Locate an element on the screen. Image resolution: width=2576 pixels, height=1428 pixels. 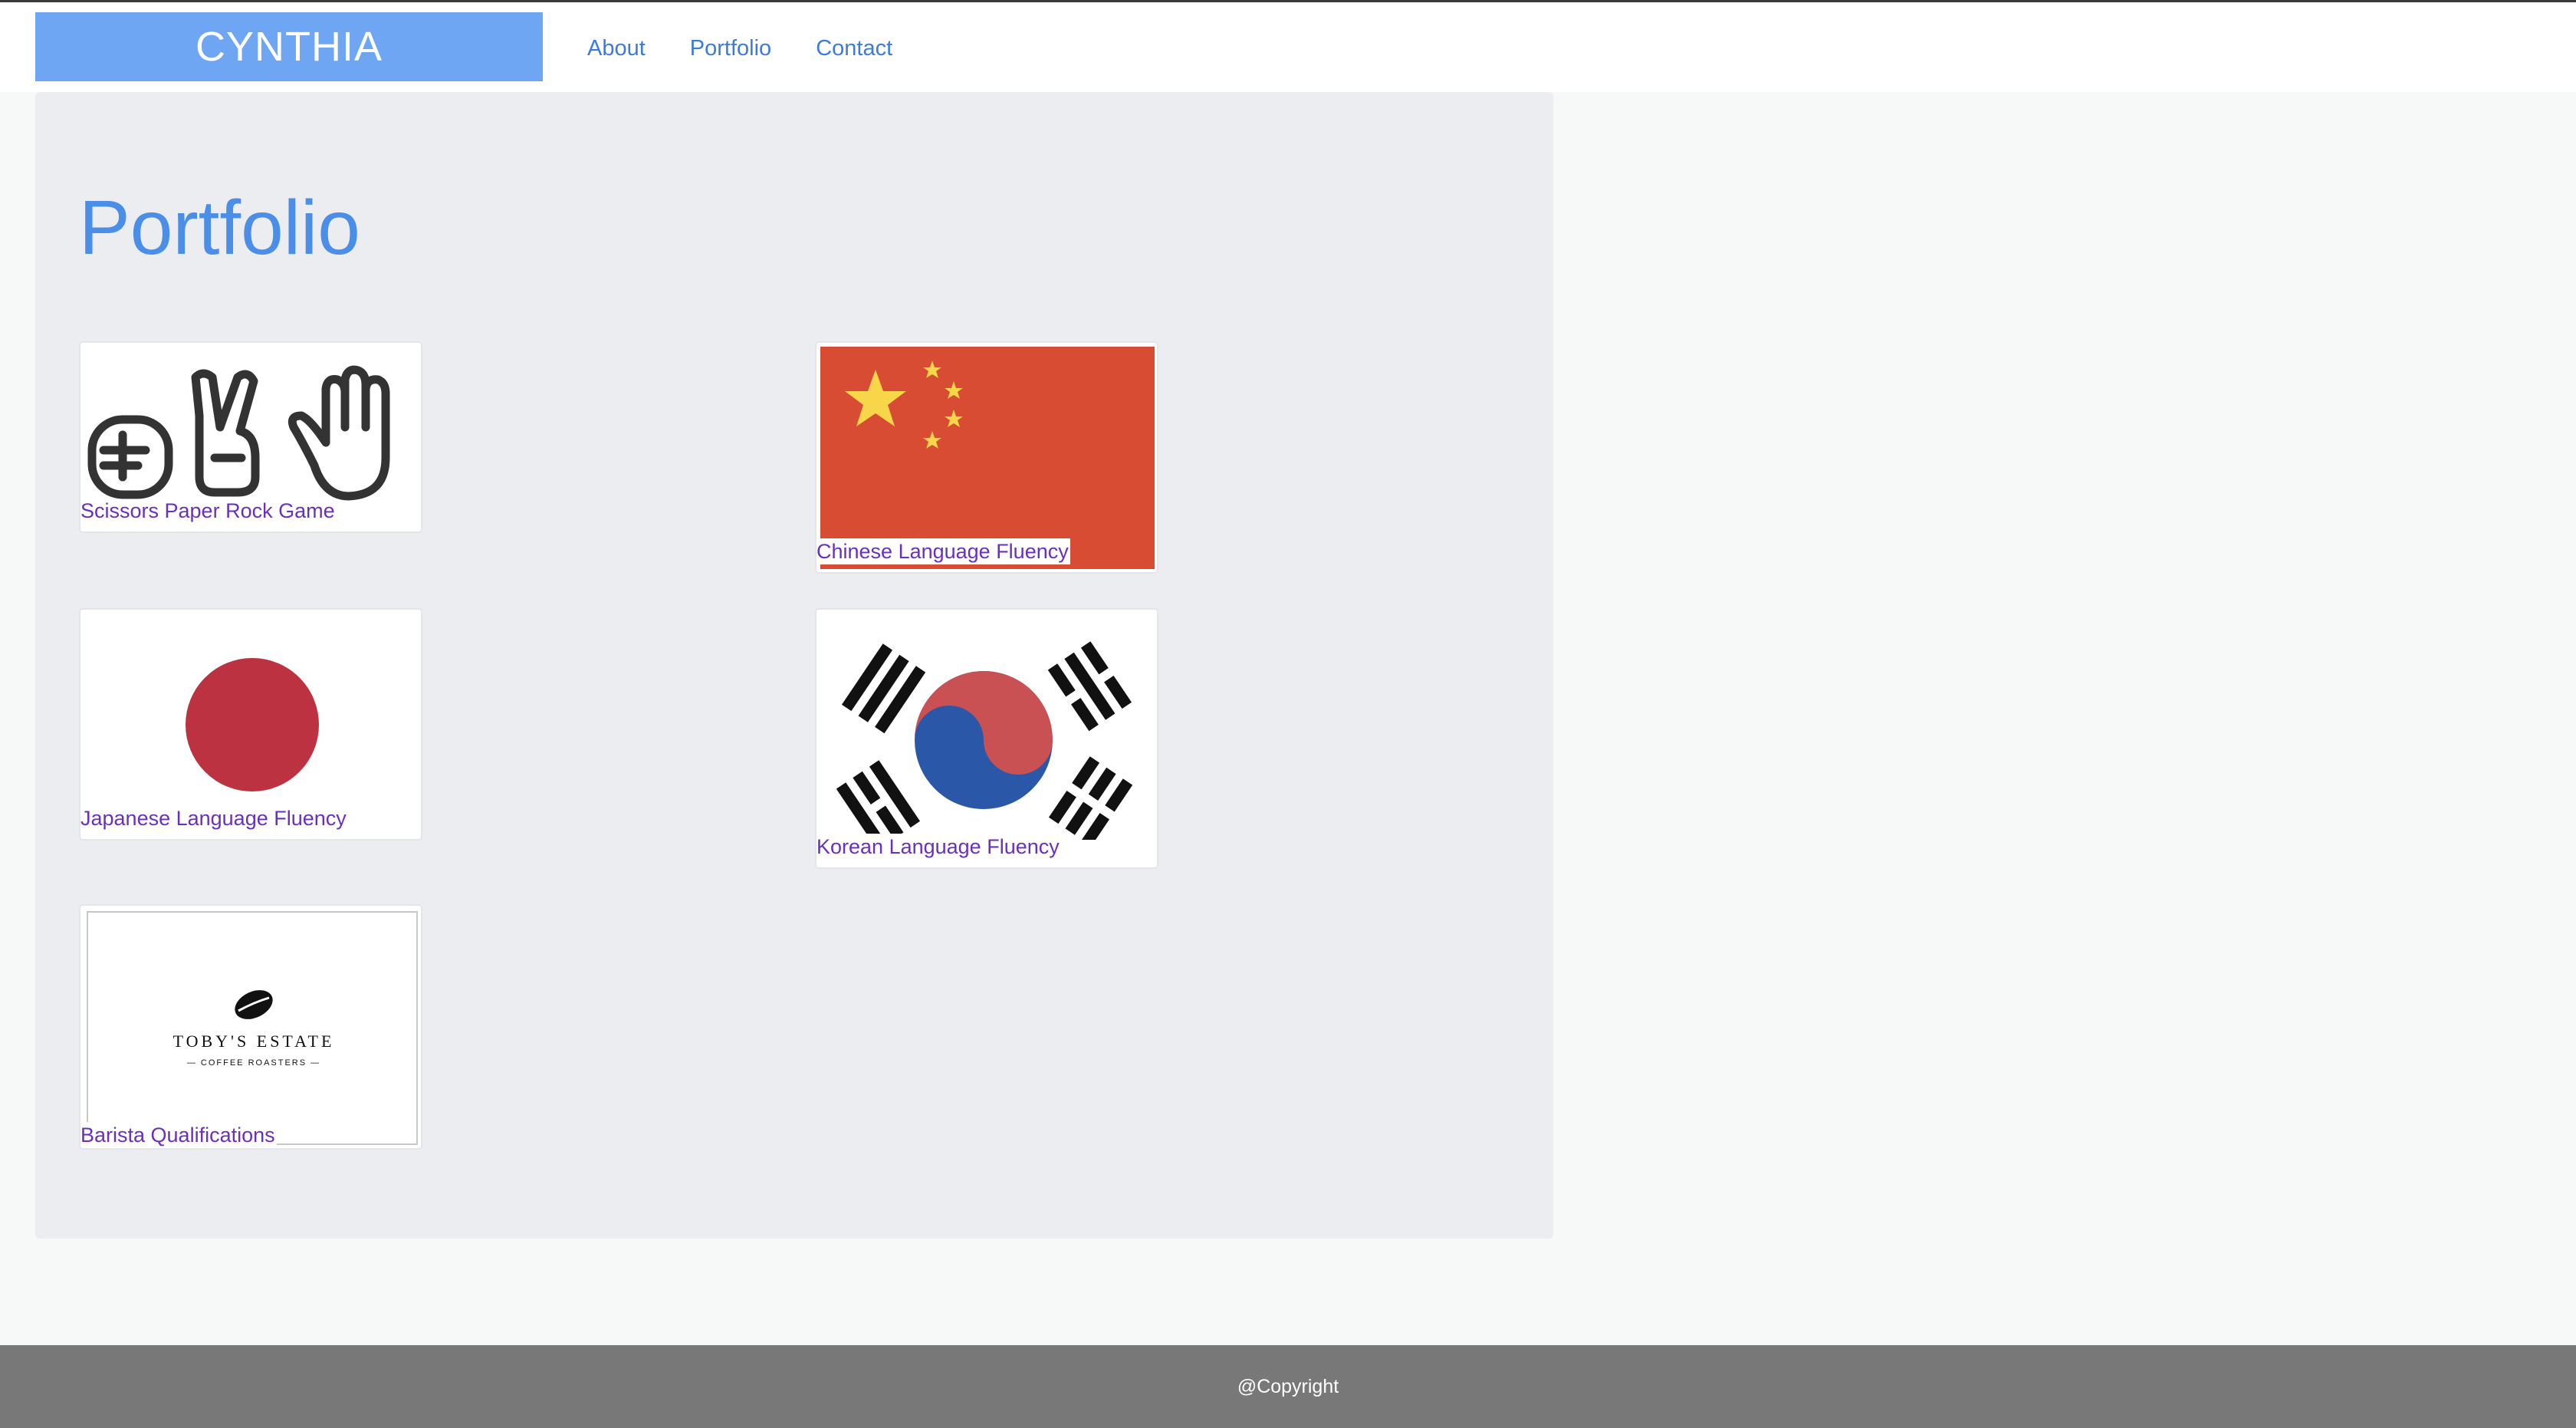
china-flag-icon is located at coordinates (987, 458).